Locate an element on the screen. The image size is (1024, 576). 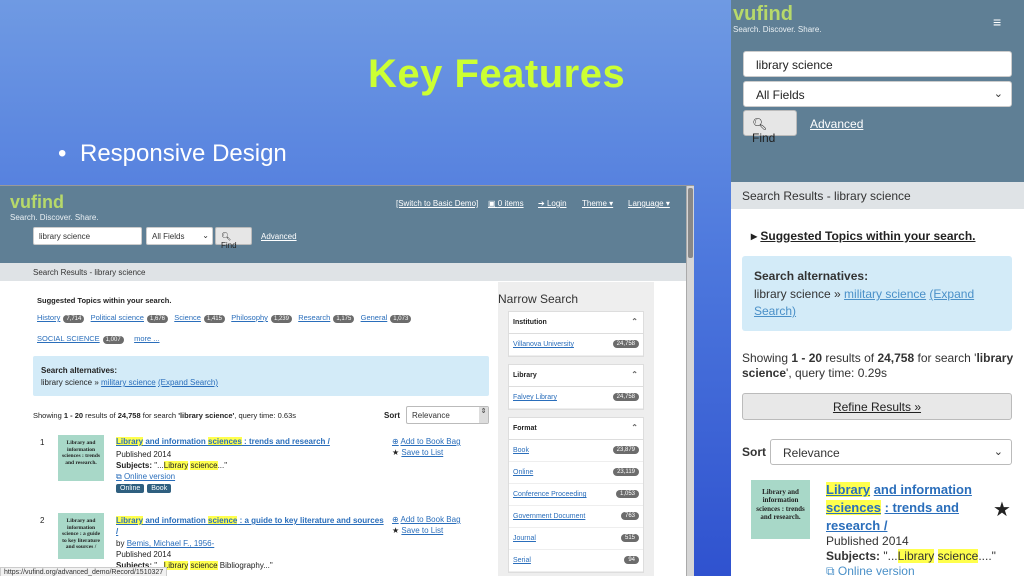
facet-item: Journal 515 is located at coordinates (576, 539).